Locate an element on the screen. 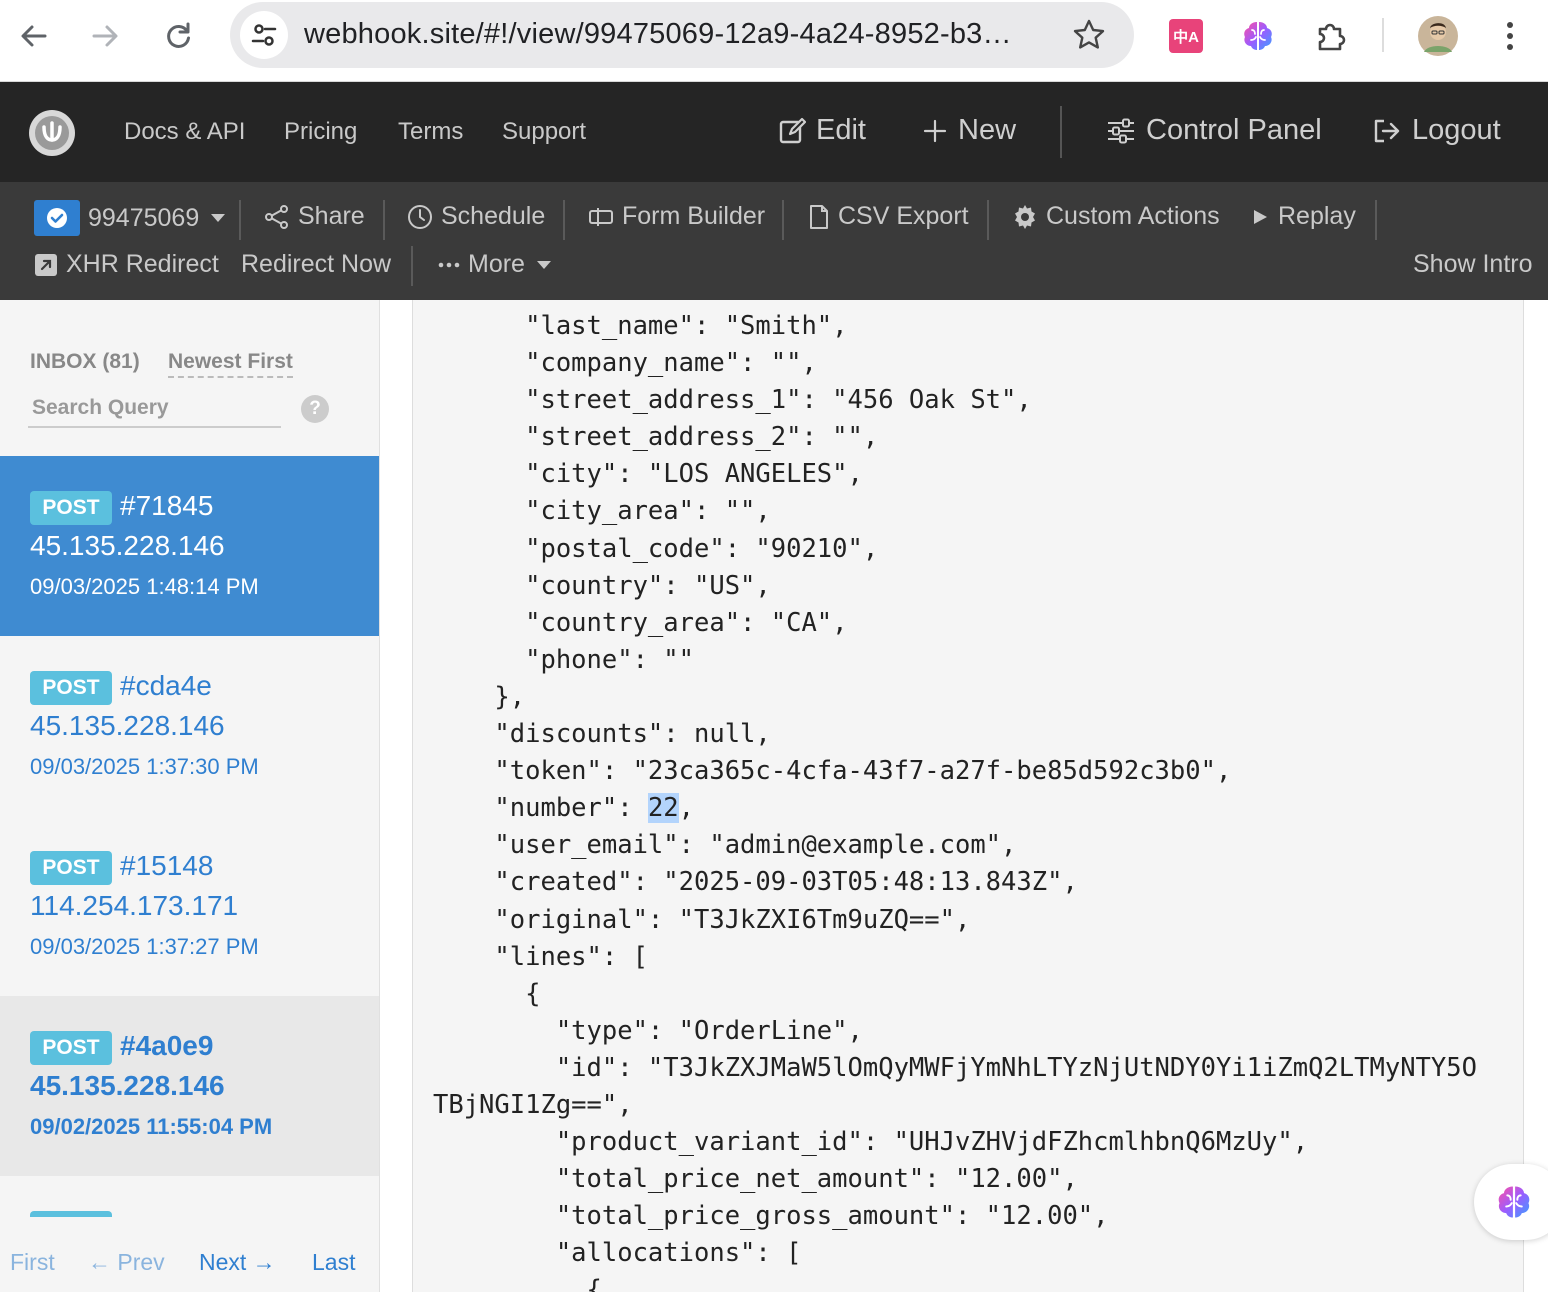  pager-last: Last is located at coordinates (333, 1262).